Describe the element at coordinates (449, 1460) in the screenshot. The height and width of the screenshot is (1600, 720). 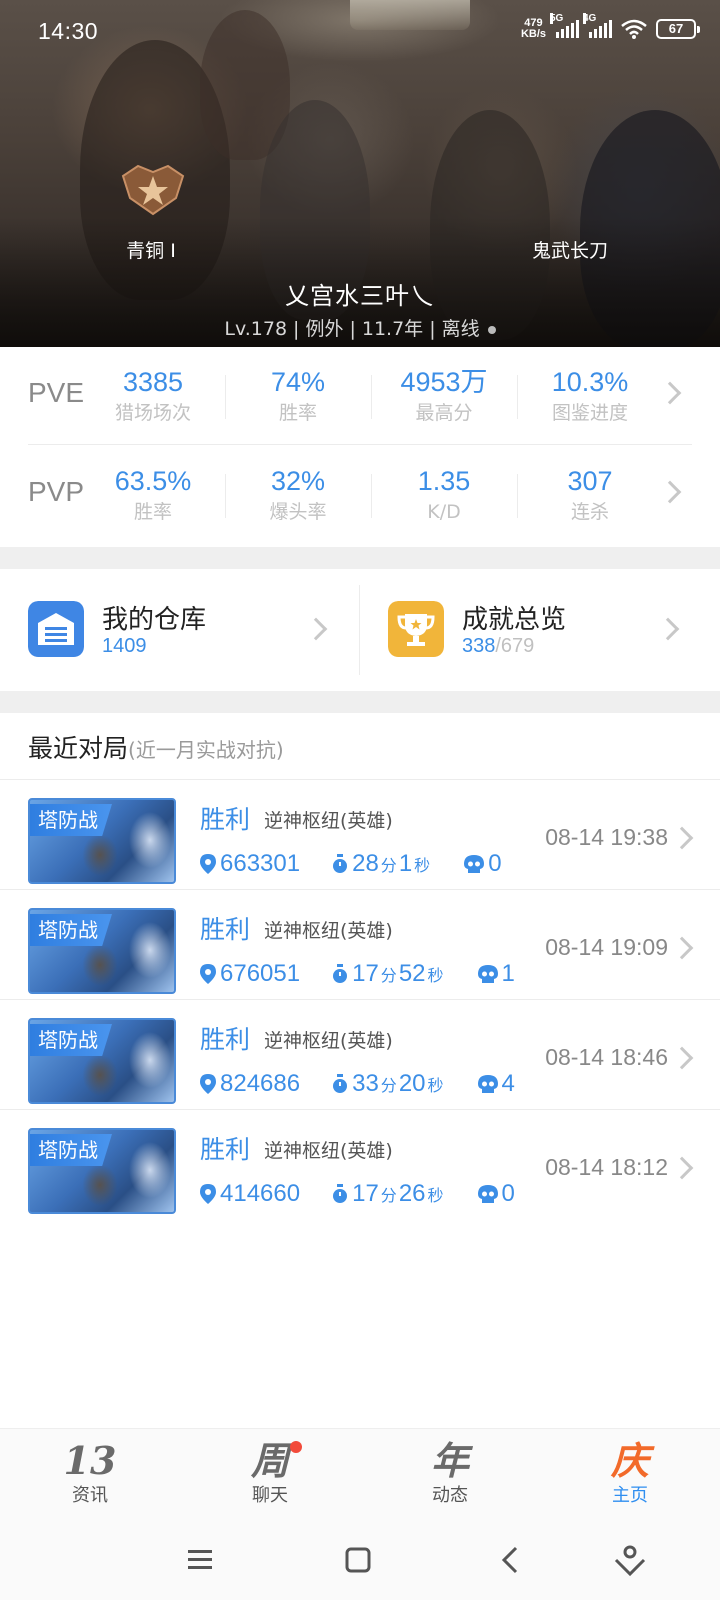
I see `feed-tab-icon: 年` at that location.